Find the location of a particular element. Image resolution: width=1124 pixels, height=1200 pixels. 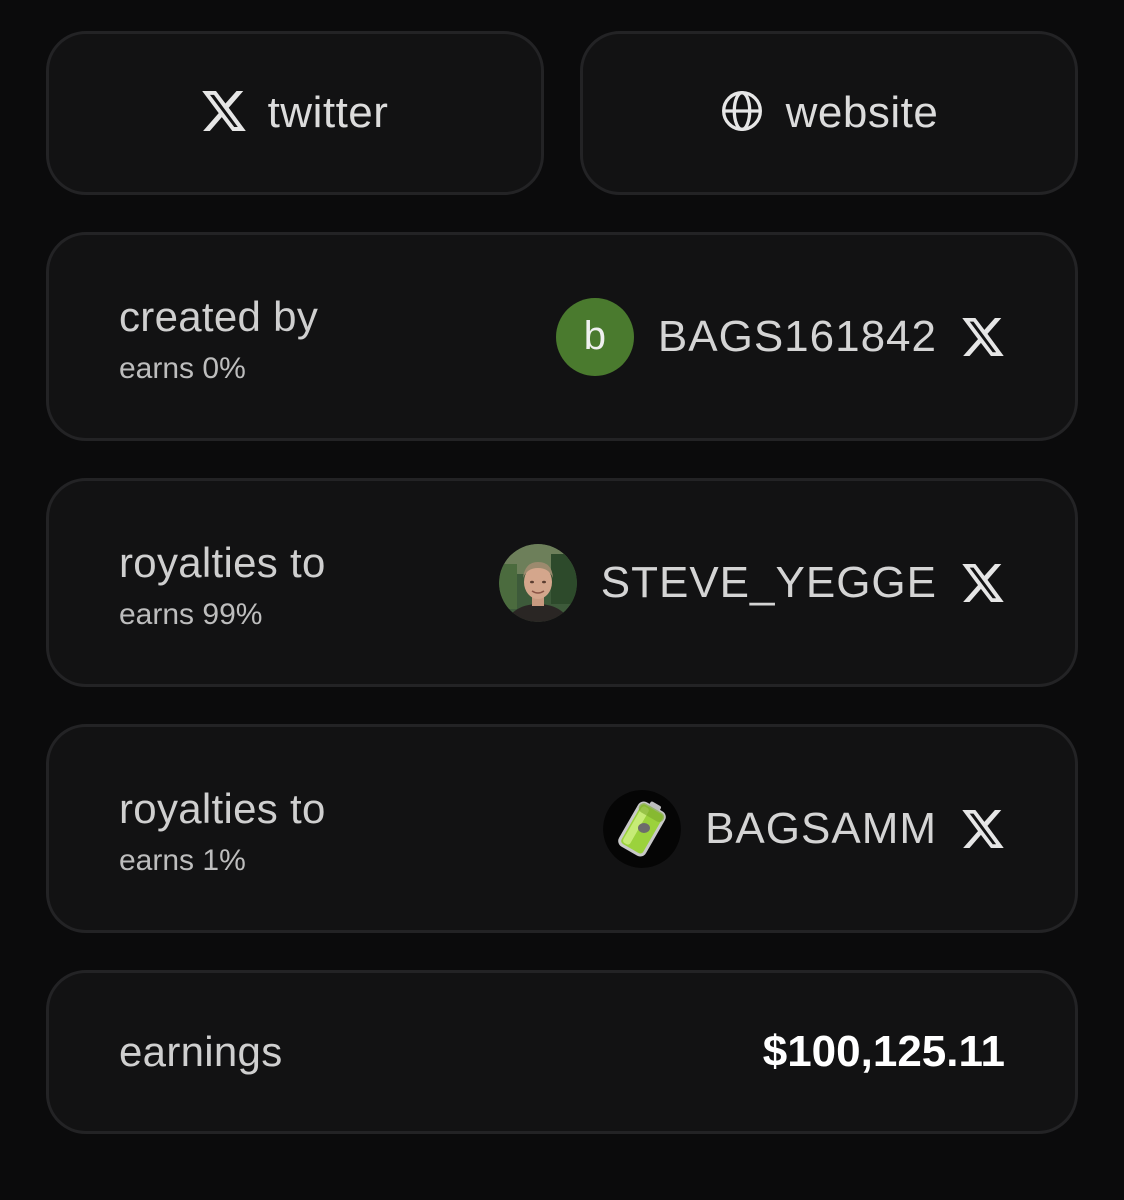

twitter-link-label: twitter is located at coordinates (328, 112).